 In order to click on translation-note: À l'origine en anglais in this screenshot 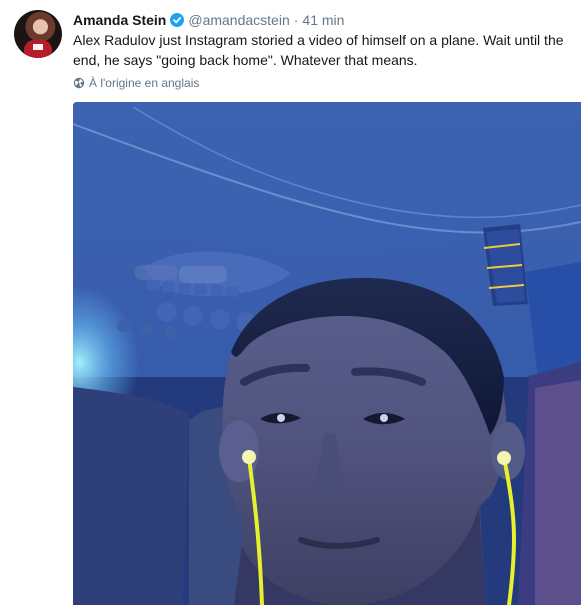, I will do `click(136, 83)`.